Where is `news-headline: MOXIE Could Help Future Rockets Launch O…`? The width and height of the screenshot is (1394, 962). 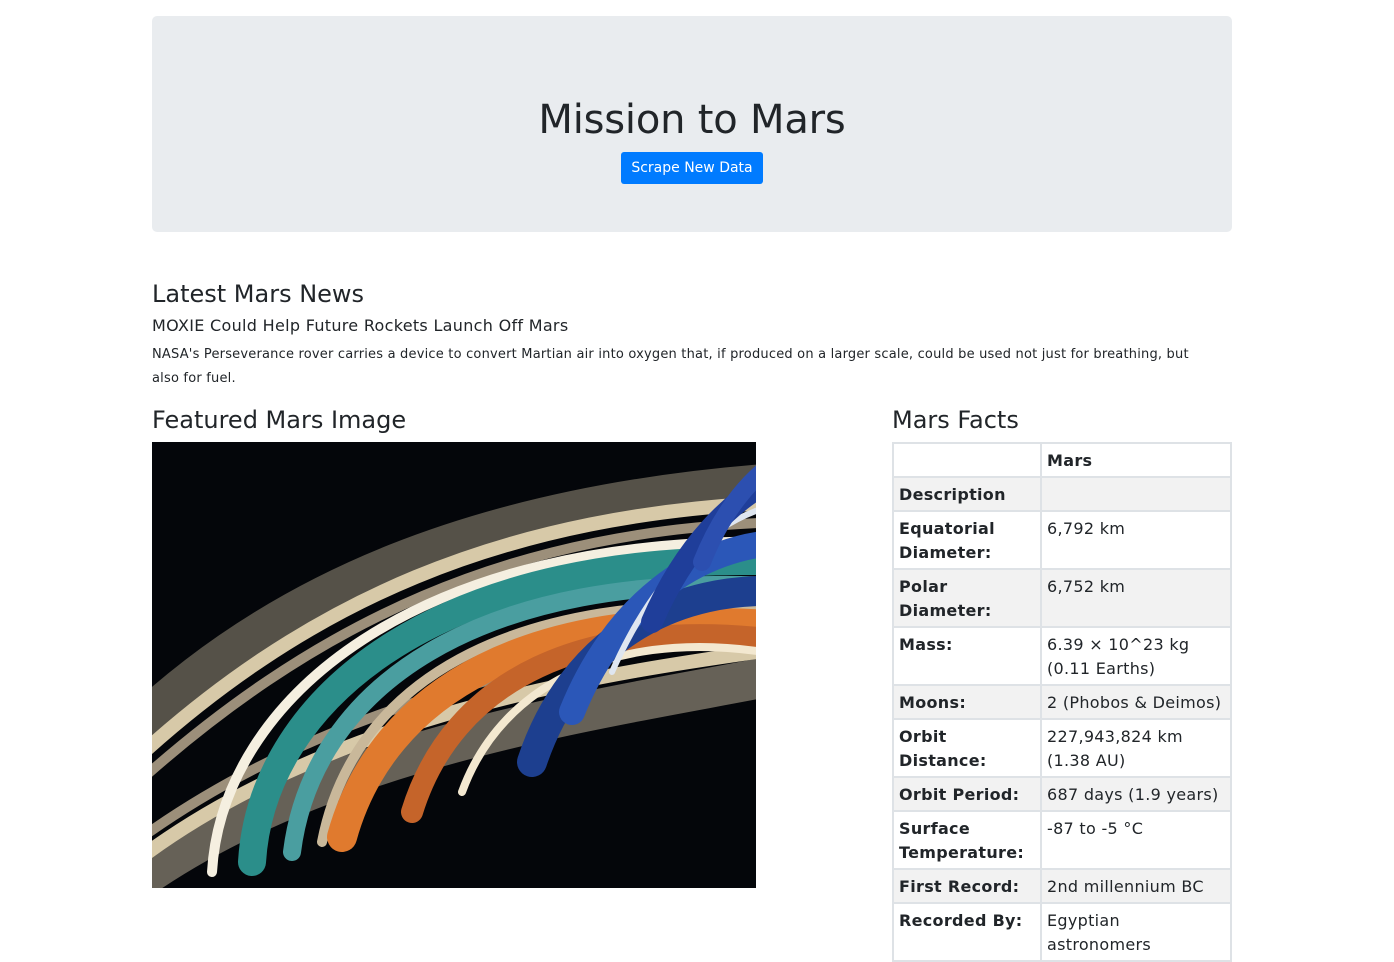
news-headline: MOXIE Could Help Future Rockets Launch O… is located at coordinates (360, 325).